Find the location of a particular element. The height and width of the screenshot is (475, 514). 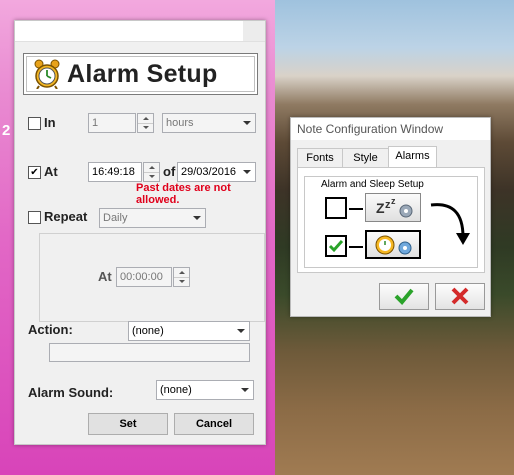

svg-text: z is located at coordinates (393, 201).